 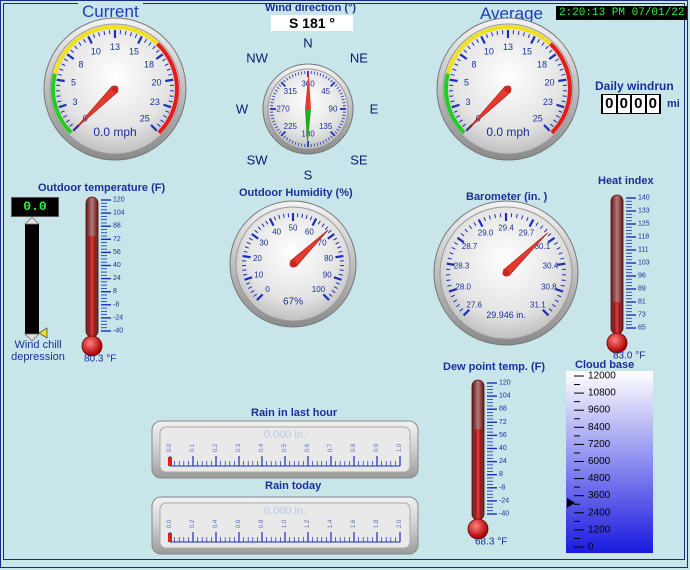 What do you see at coordinates (216, 523) in the screenshot?
I see `rain-today-tick-label: 0.4` at bounding box center [216, 523].